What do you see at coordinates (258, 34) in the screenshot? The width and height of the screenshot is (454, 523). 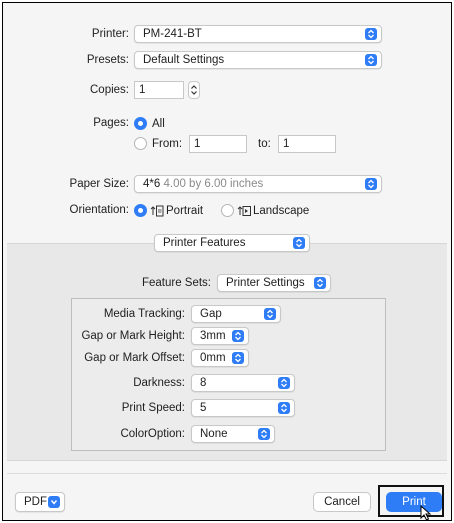 I see `printer-popup: PM-241-BT` at bounding box center [258, 34].